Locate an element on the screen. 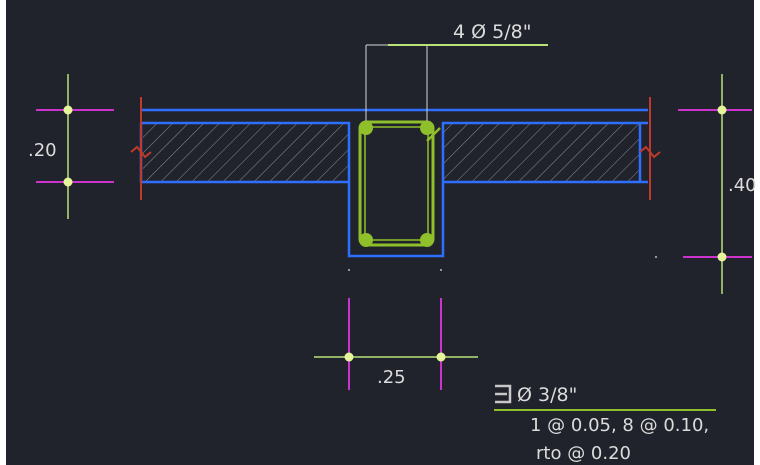  web-width-label: .25 is located at coordinates (391, 377).